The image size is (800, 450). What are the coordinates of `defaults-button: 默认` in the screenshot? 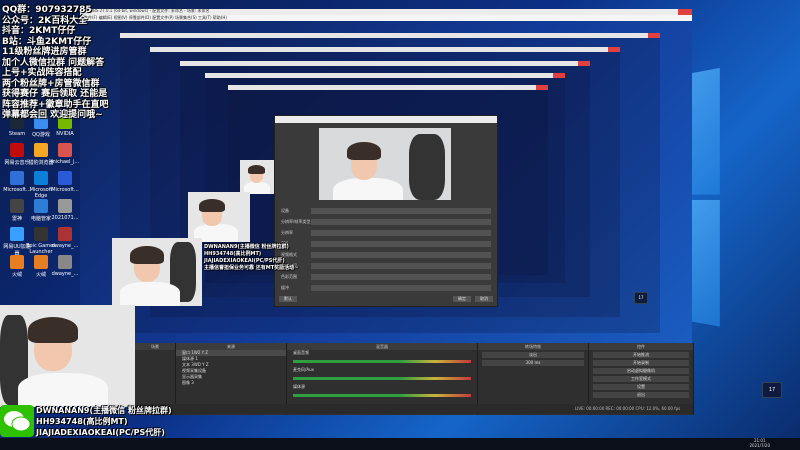 It's located at (288, 299).